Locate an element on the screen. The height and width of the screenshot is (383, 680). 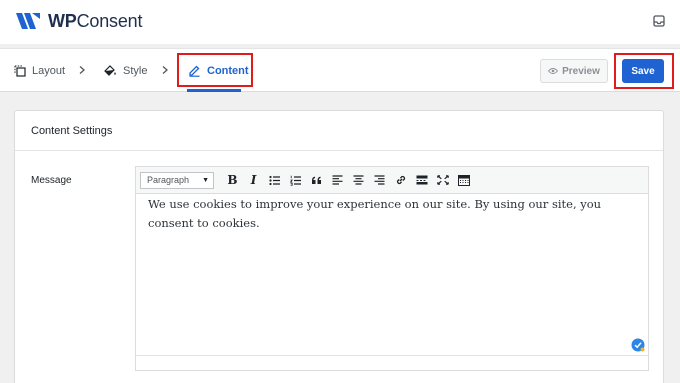
bold-icon: B is located at coordinates (232, 180).